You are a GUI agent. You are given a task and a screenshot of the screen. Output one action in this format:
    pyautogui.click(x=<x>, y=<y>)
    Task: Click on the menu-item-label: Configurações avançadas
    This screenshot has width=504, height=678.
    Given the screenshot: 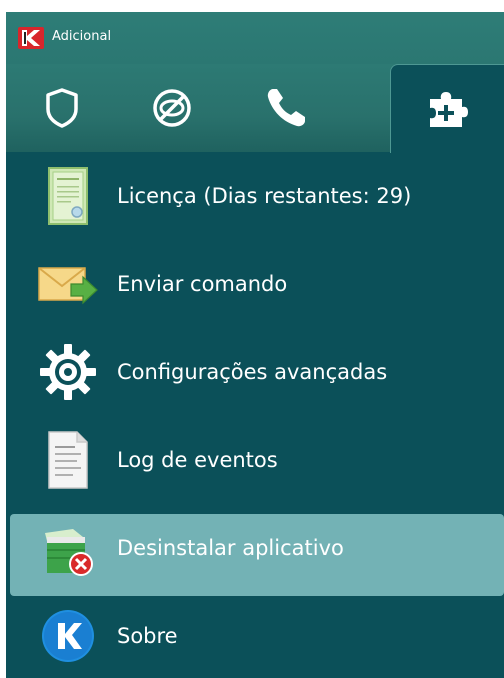 What is the action you would take?
    pyautogui.click(x=252, y=372)
    